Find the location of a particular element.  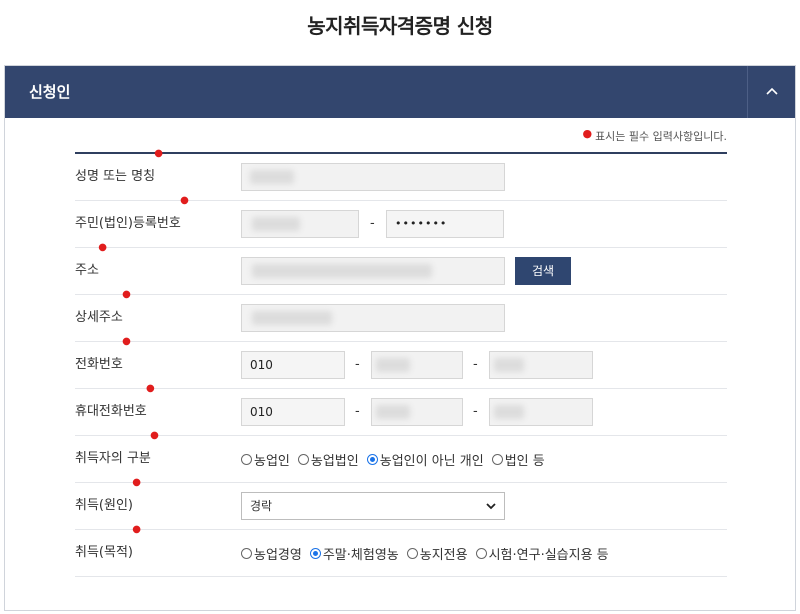

radio-option: 농업법인 is located at coordinates (328, 459).